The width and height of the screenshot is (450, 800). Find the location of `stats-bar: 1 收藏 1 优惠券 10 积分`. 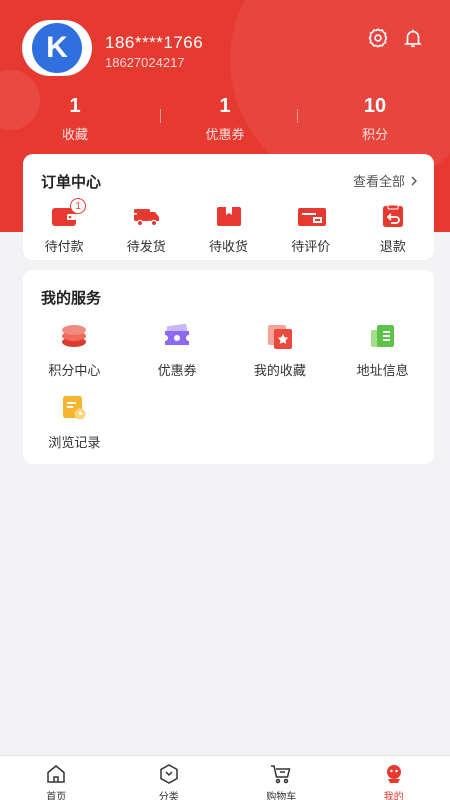

stats-bar: 1 收藏 1 优惠券 10 积分 is located at coordinates (225, 120).